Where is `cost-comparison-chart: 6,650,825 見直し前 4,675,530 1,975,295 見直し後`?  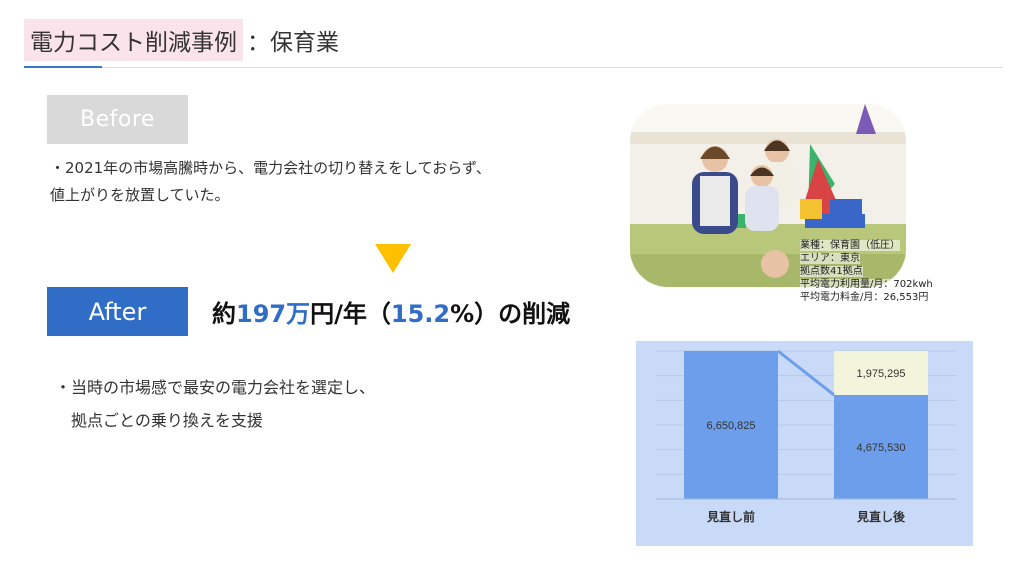 cost-comparison-chart: 6,650,825 見直し前 4,675,530 1,975,295 見直し後 is located at coordinates (804, 443).